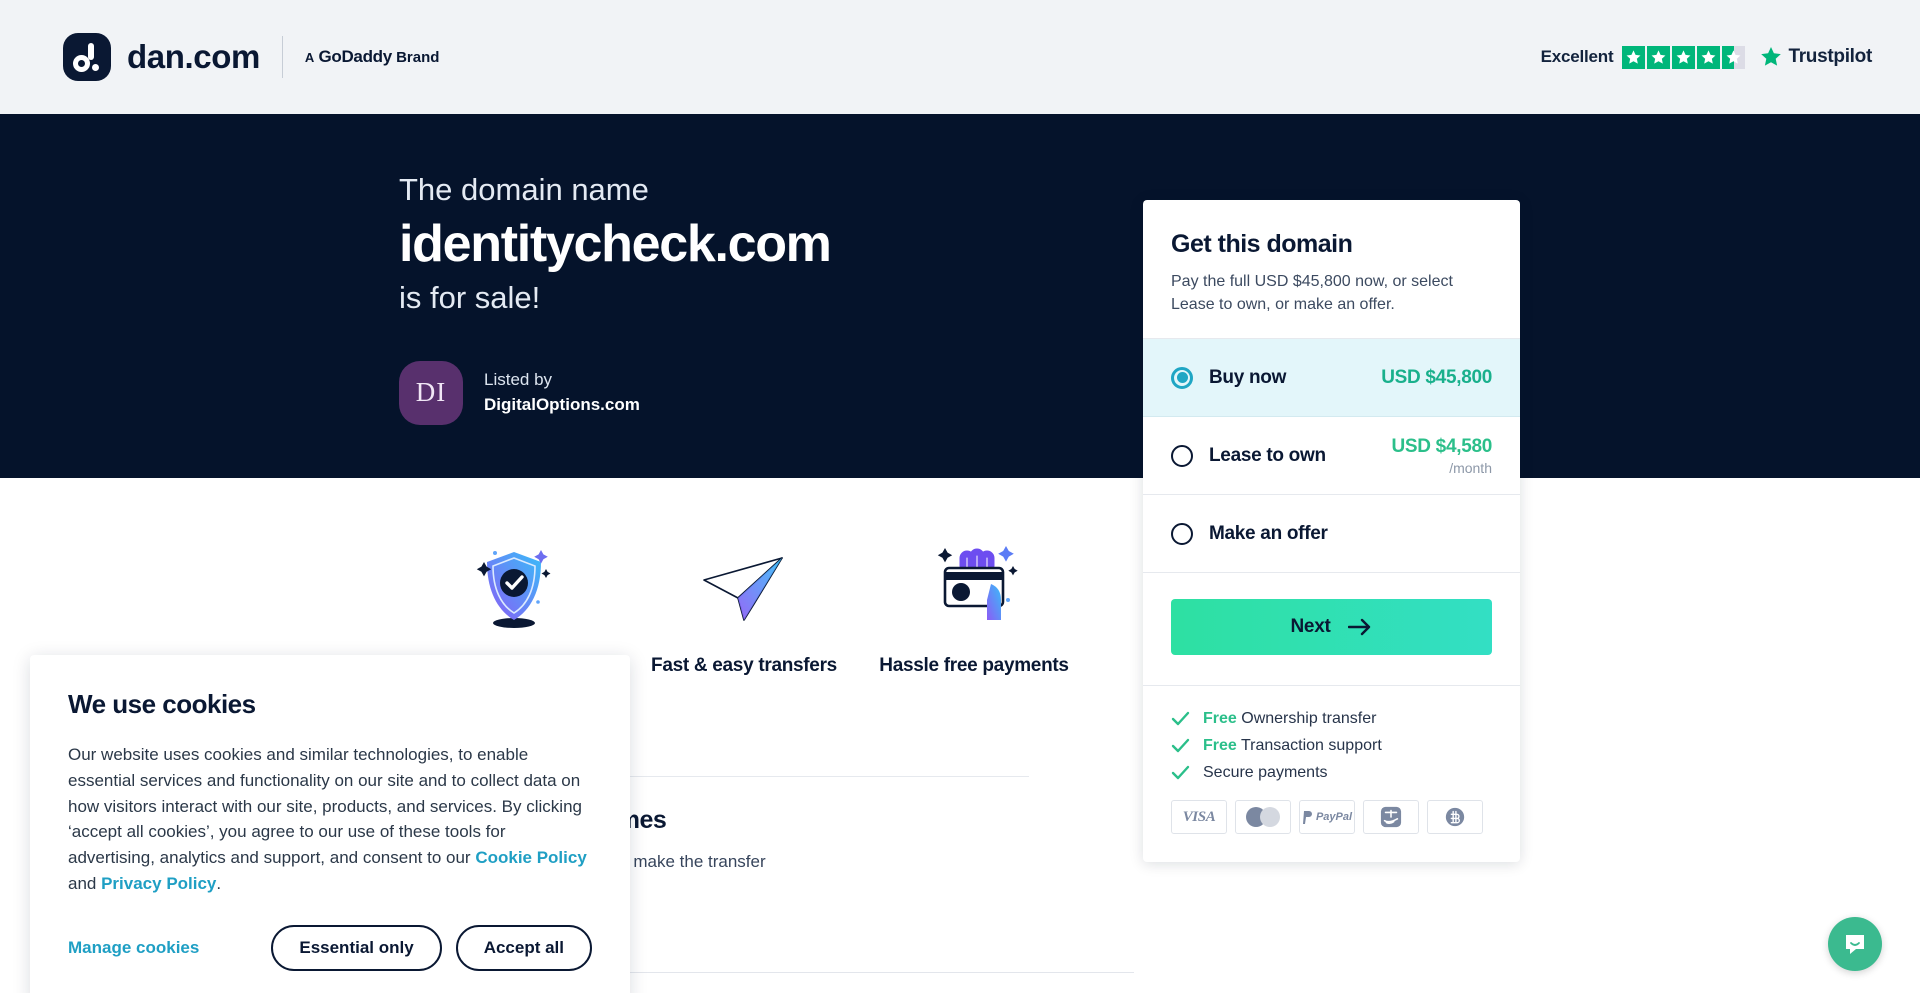 Image resolution: width=1920 pixels, height=993 pixels. Describe the element at coordinates (514, 588) in the screenshot. I see `shield-check-icon` at that location.